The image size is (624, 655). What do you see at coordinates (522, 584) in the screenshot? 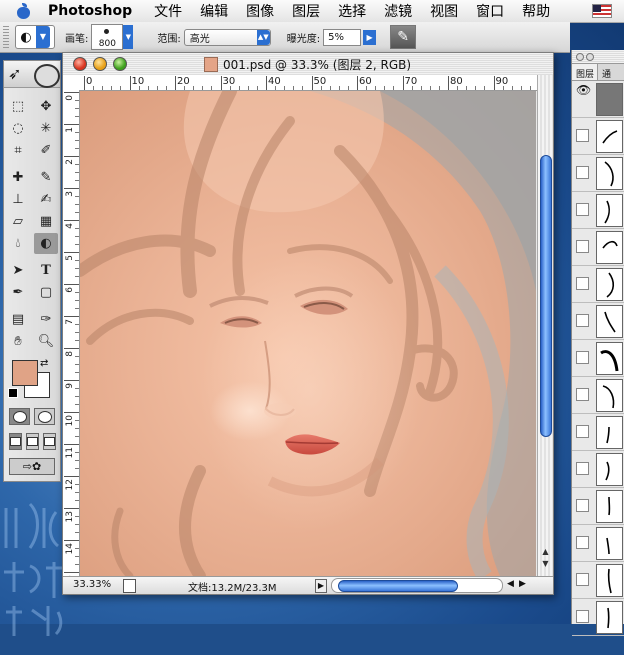
I see `scroll-right-arrow-icon: ▶` at bounding box center [522, 584].